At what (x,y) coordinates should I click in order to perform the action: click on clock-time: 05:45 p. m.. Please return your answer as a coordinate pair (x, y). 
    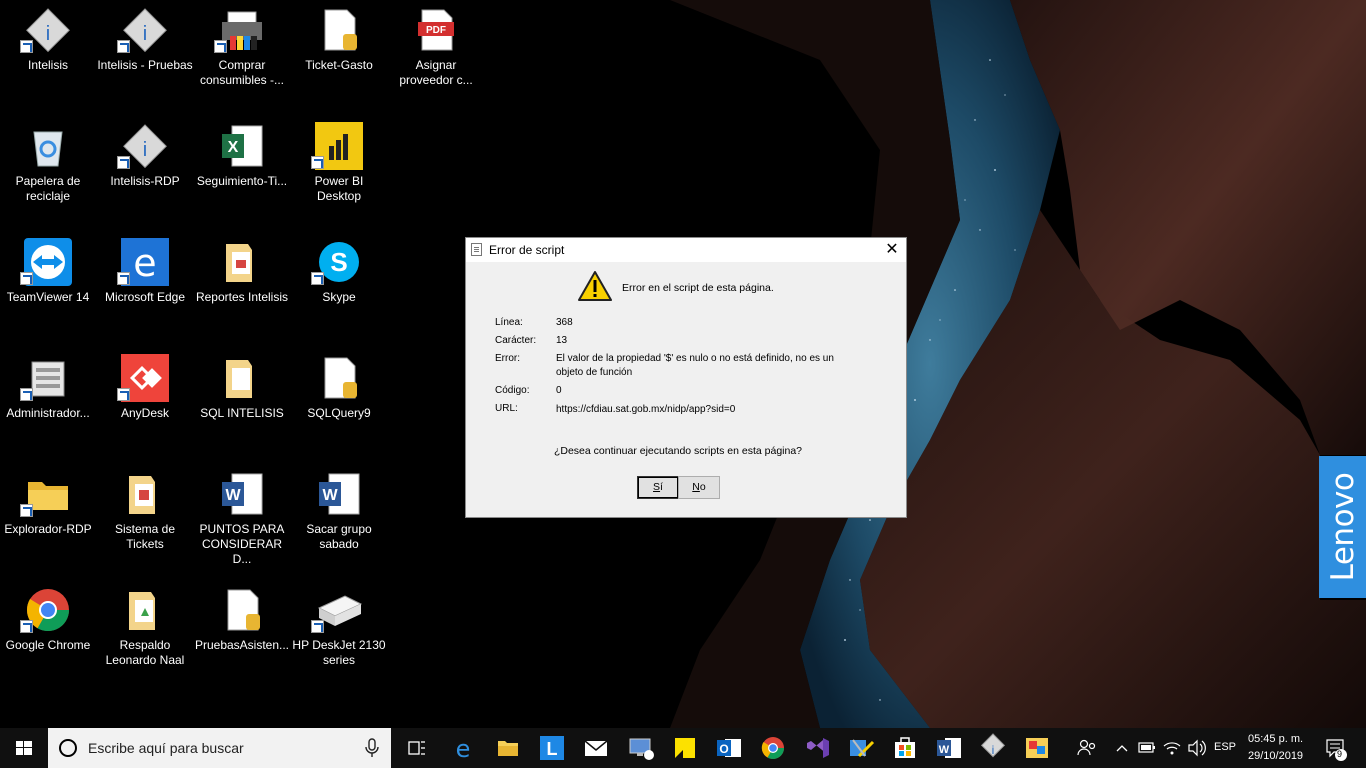
    Looking at the image, I should click on (1275, 739).